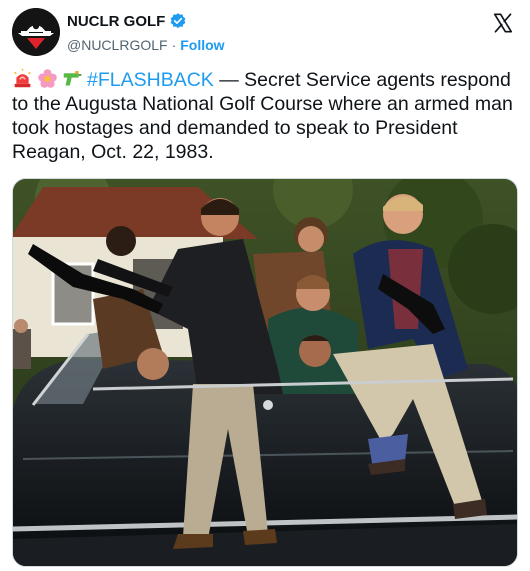 The height and width of the screenshot is (571, 530). Describe the element at coordinates (116, 21) in the screenshot. I see `display-name: NUCLR GOLF` at that location.